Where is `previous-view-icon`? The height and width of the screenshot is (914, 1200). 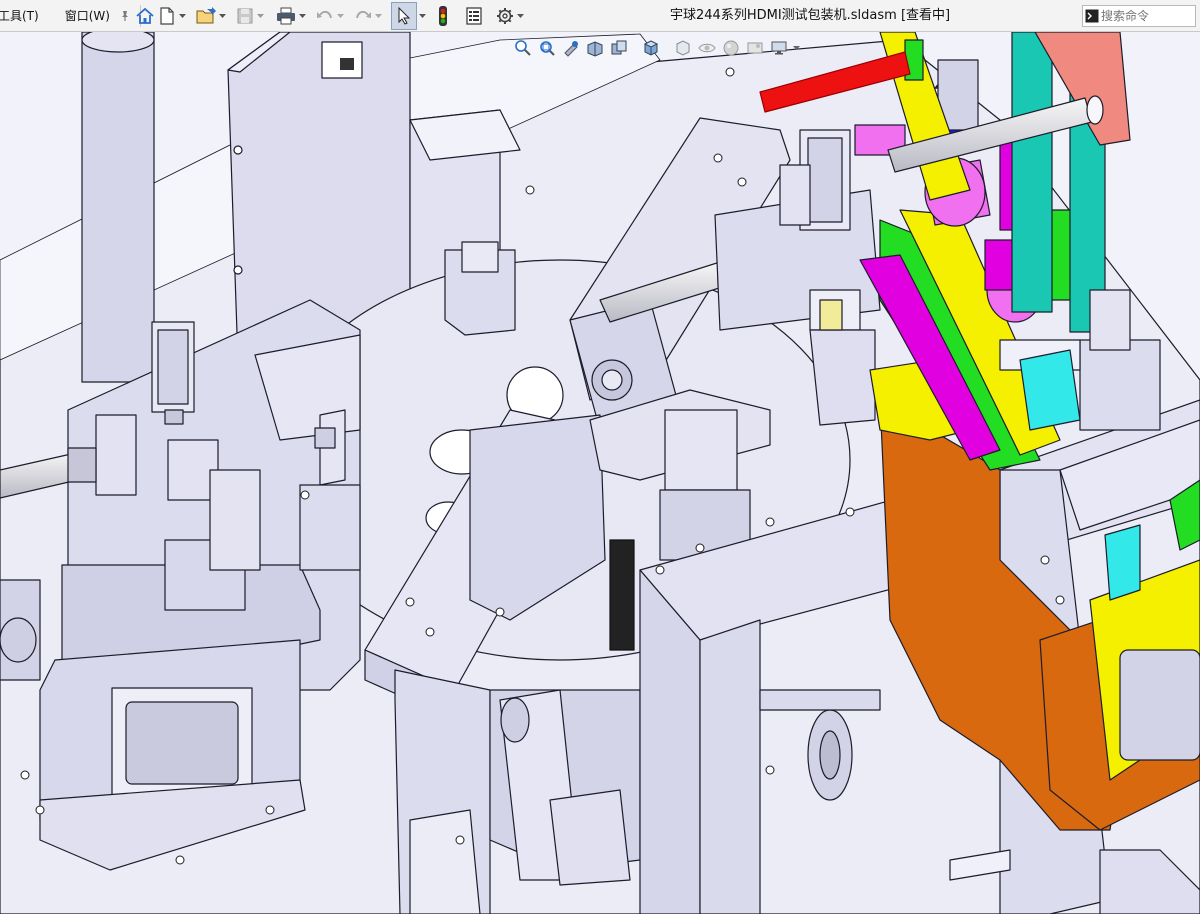
previous-view-icon is located at coordinates (571, 49).